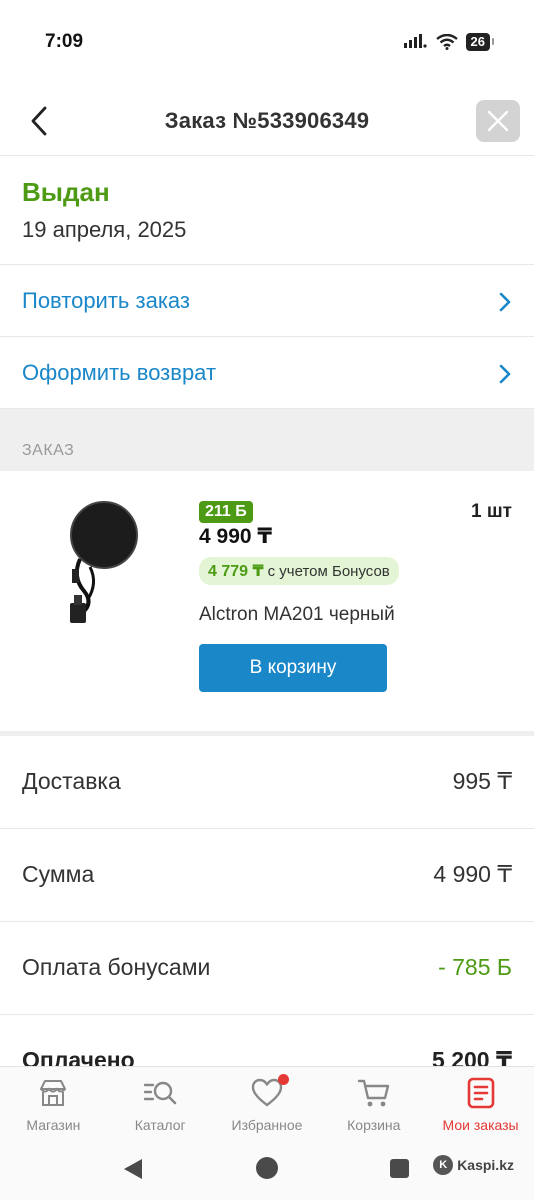  What do you see at coordinates (119, 372) in the screenshot?
I see `return-order-label: Оформить возврат` at bounding box center [119, 372].